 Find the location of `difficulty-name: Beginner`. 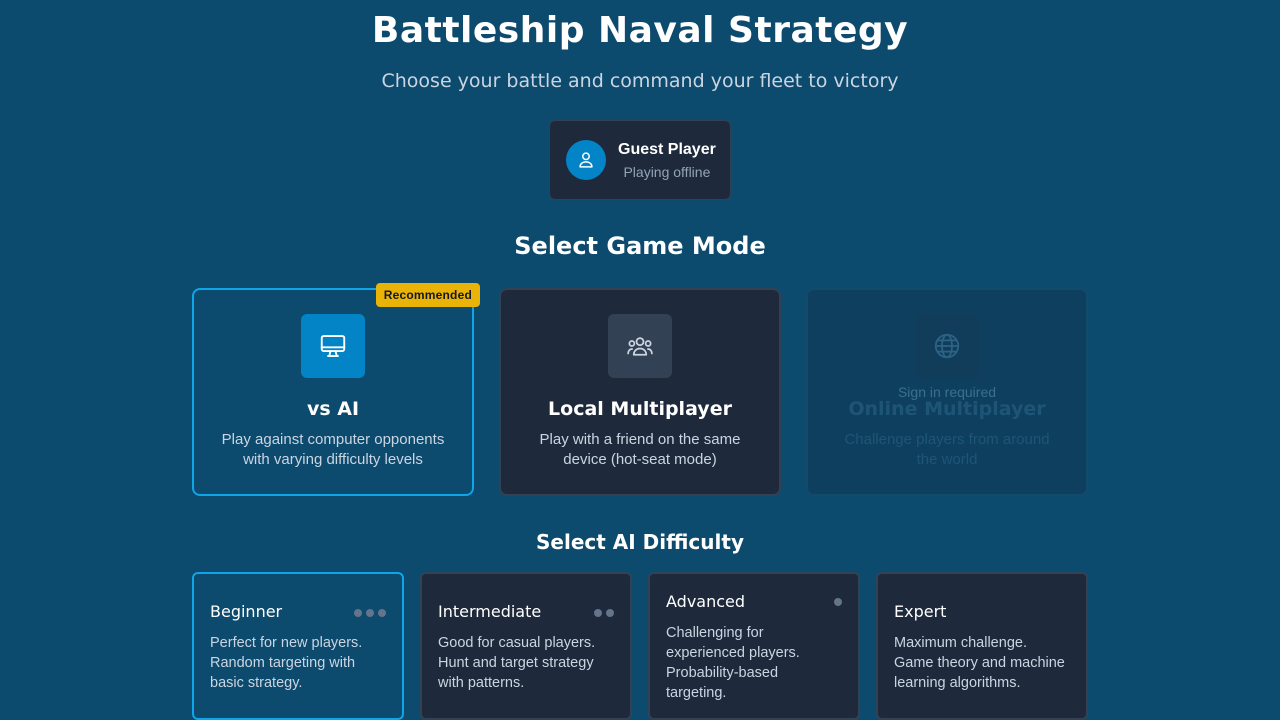

difficulty-name: Beginner is located at coordinates (246, 611).